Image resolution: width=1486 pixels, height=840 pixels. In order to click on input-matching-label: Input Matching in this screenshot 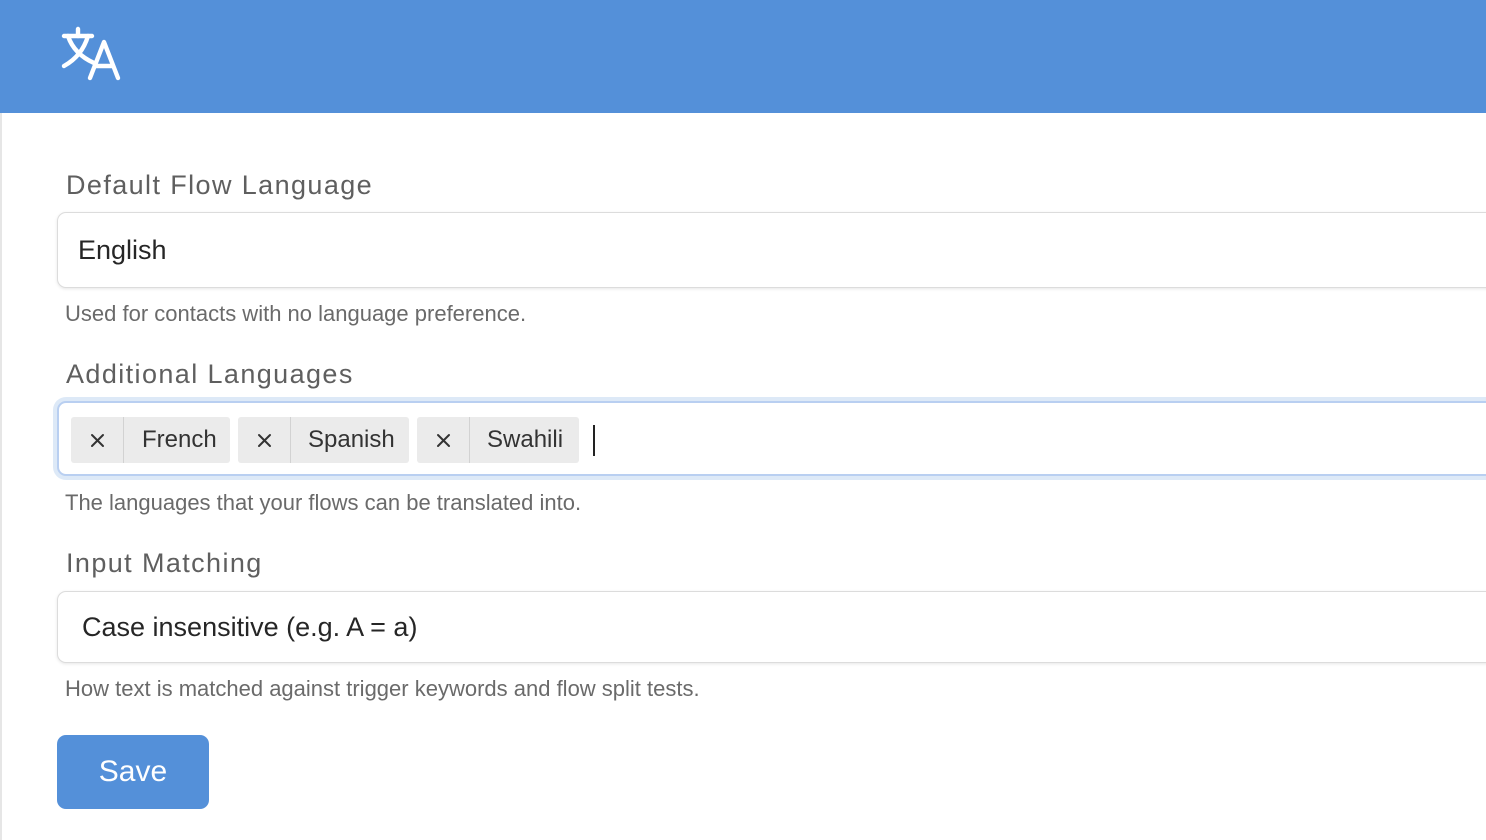, I will do `click(164, 563)`.